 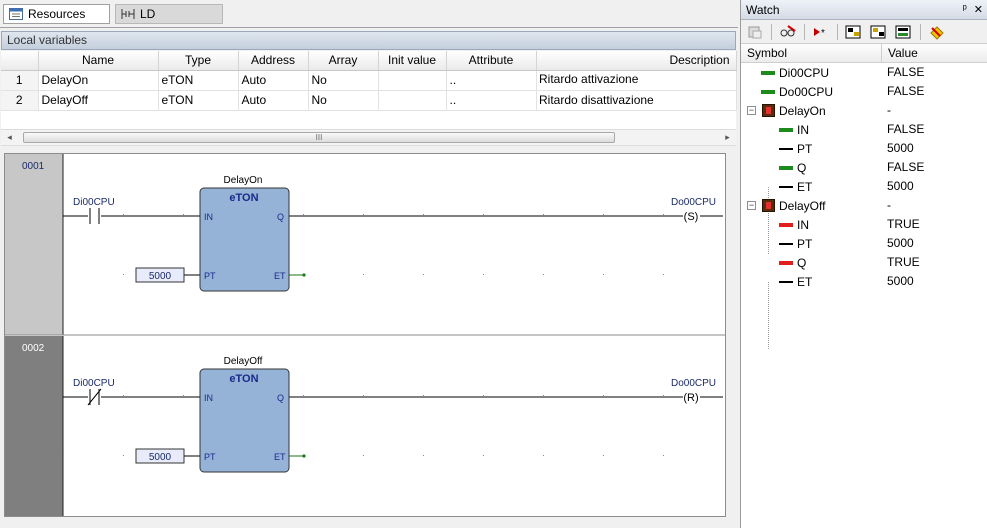 I want to click on watch-item-delayoff-q: Q TRUE, so click(x=864, y=262).